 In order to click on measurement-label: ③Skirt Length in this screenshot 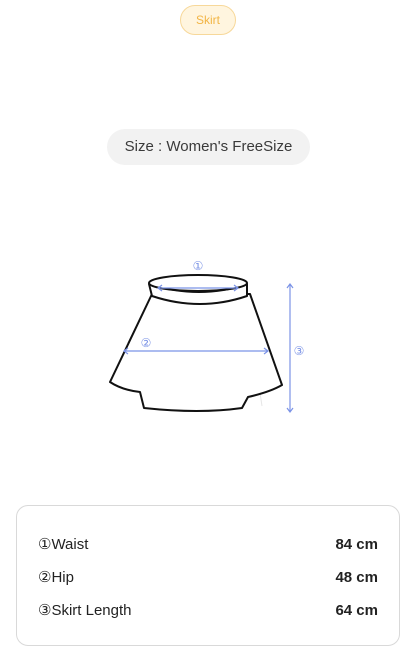, I will do `click(85, 610)`.